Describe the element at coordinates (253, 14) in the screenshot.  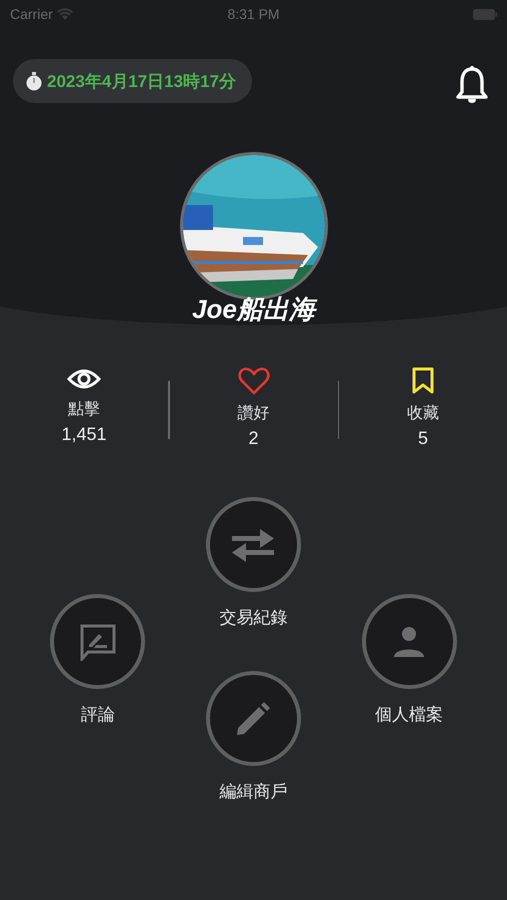
I see `status-time: 8:31 PM` at that location.